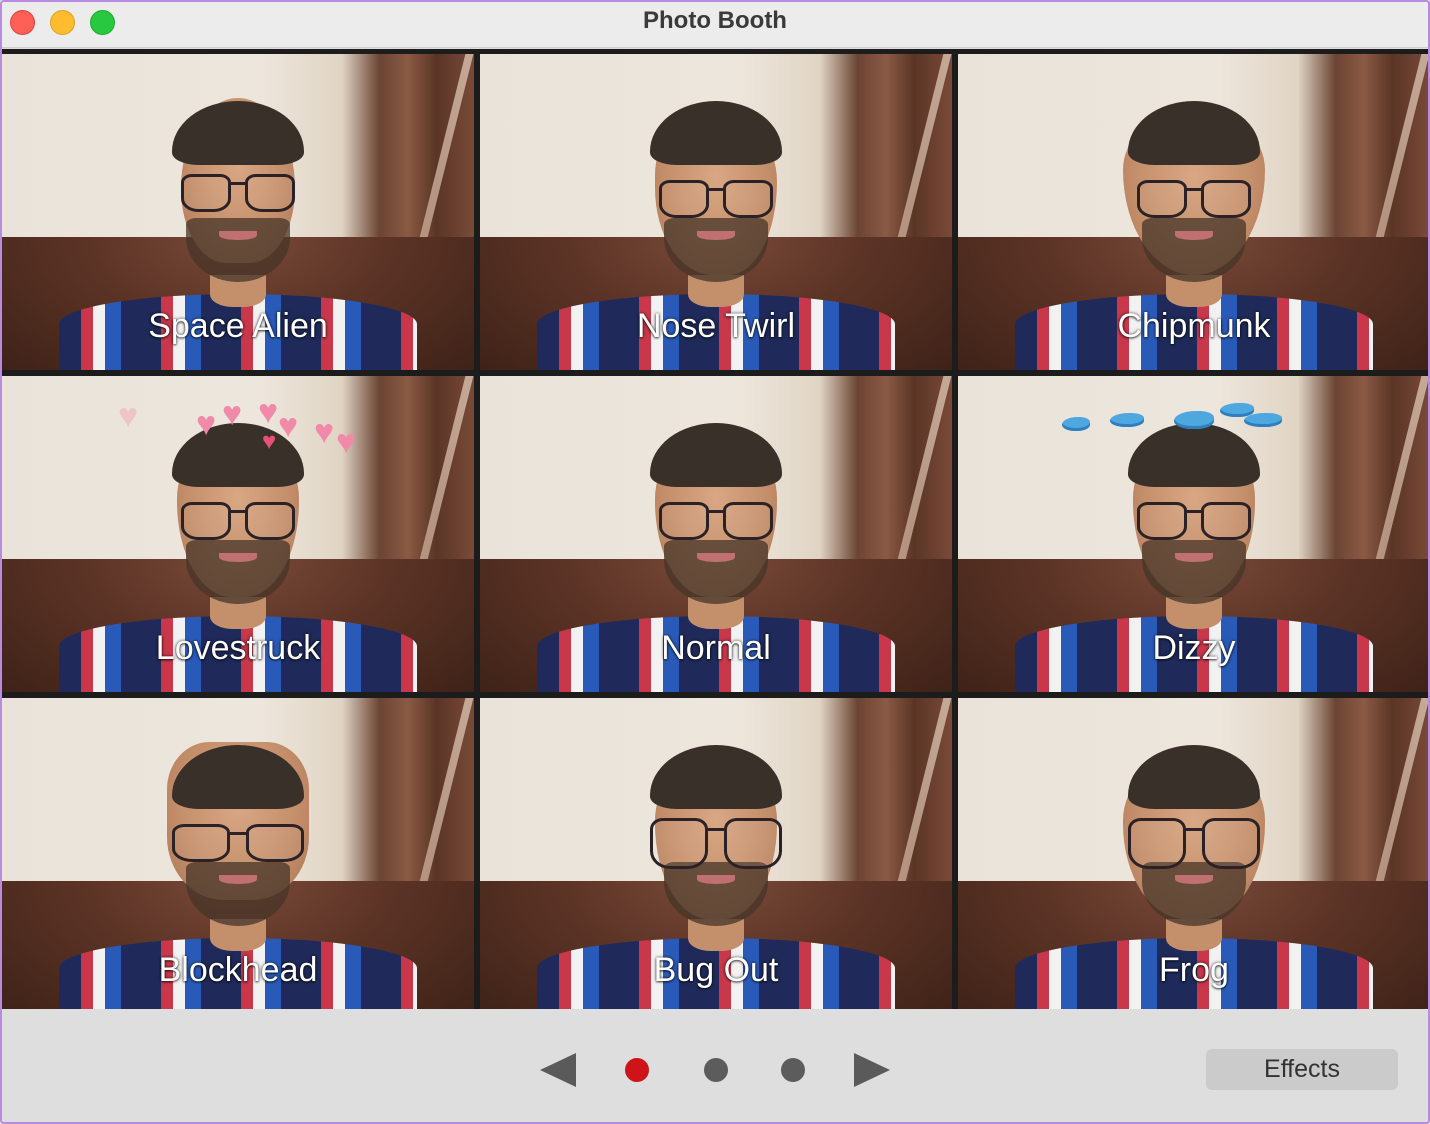  I want to click on effect-tile-chipmunk: Chipmunk, so click(1193, 212).